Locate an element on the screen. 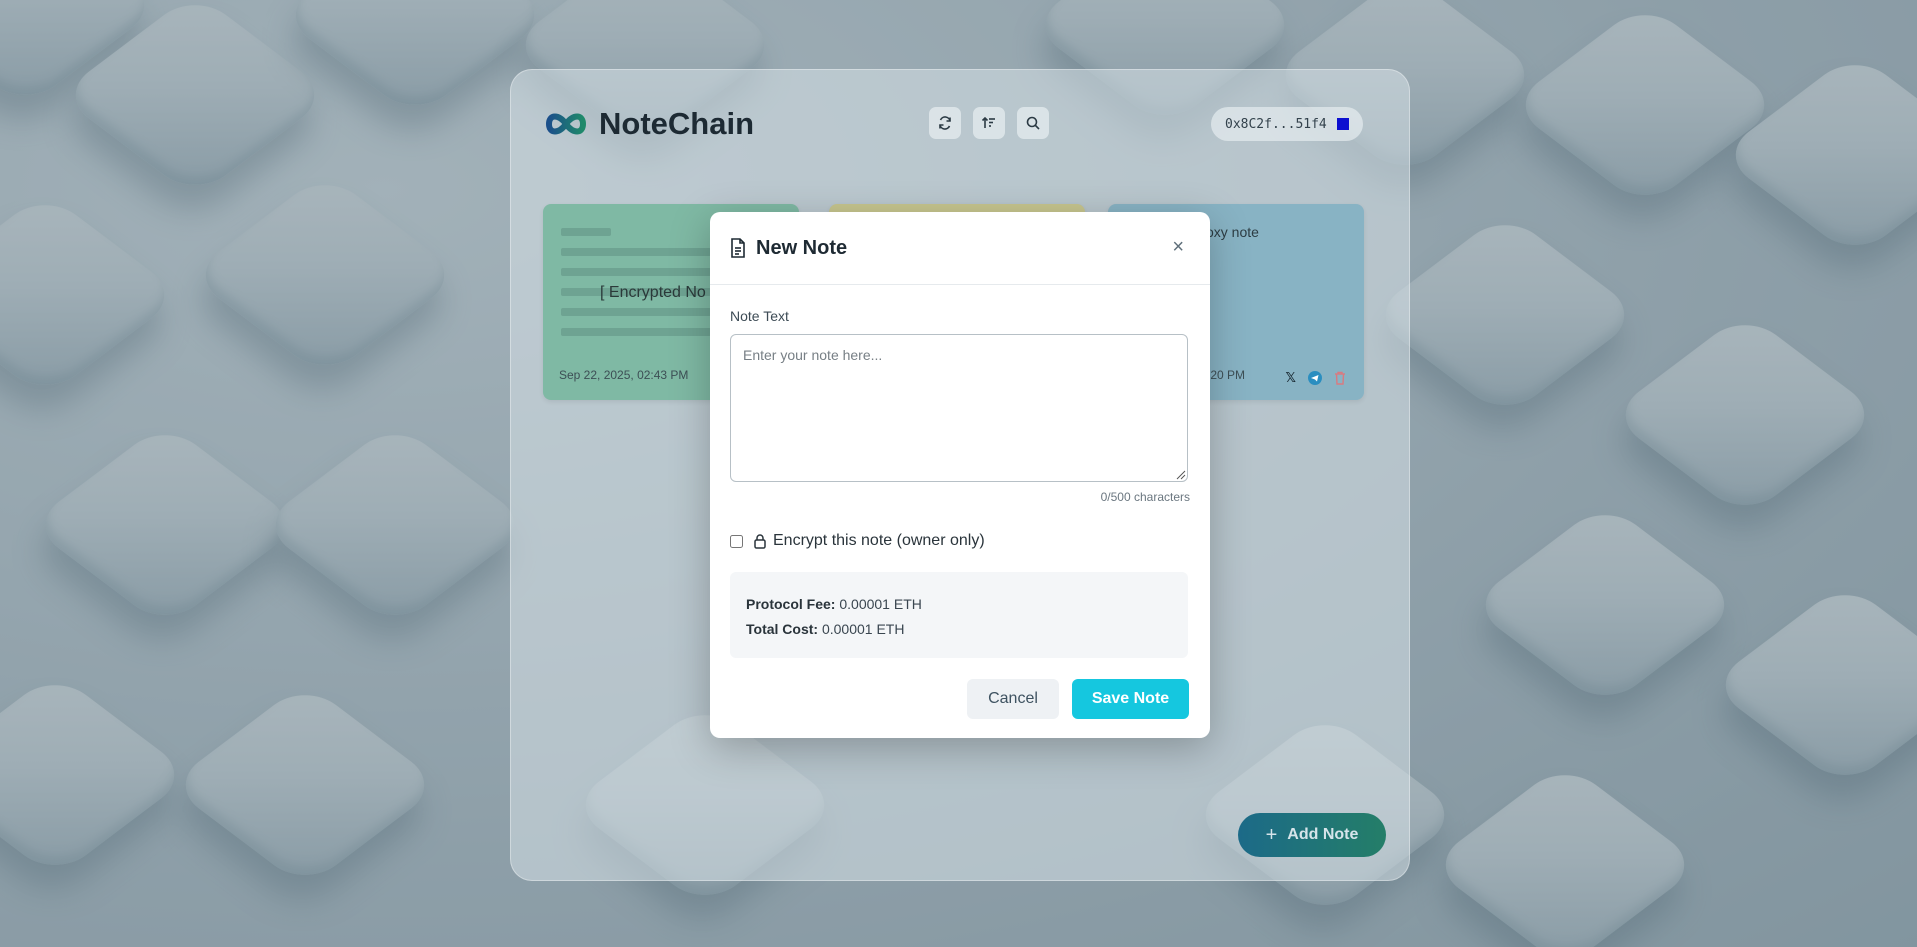  note-actions: 𝕏 is located at coordinates (1316, 378).